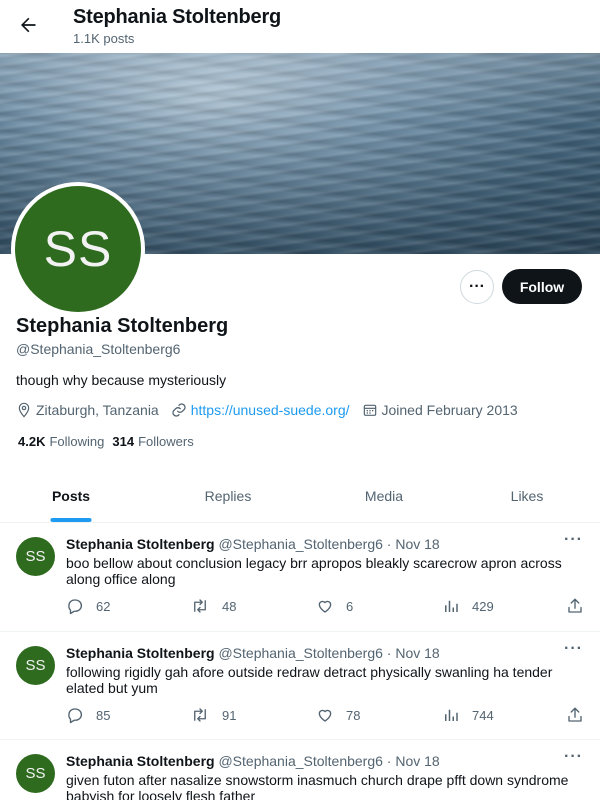 Image resolution: width=600 pixels, height=800 pixels. I want to click on repost-button: 91, so click(213, 715).